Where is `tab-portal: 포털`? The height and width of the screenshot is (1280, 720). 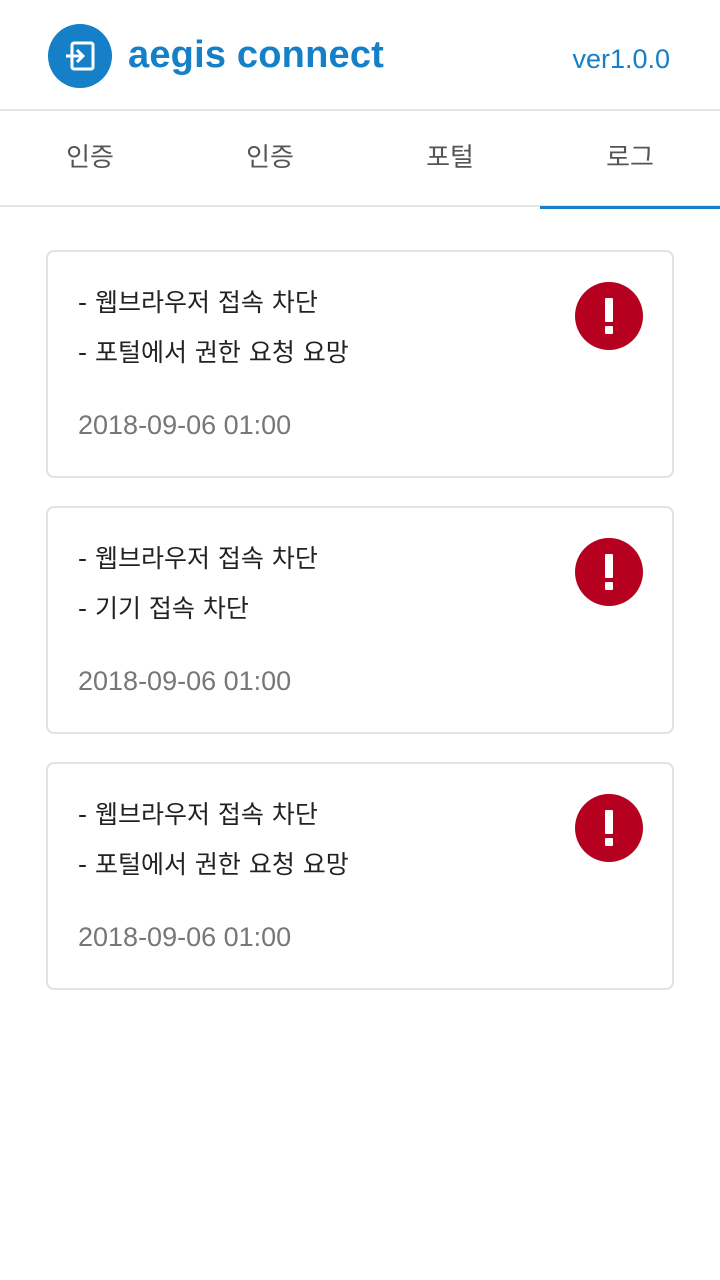
tab-portal: 포털 is located at coordinates (450, 159).